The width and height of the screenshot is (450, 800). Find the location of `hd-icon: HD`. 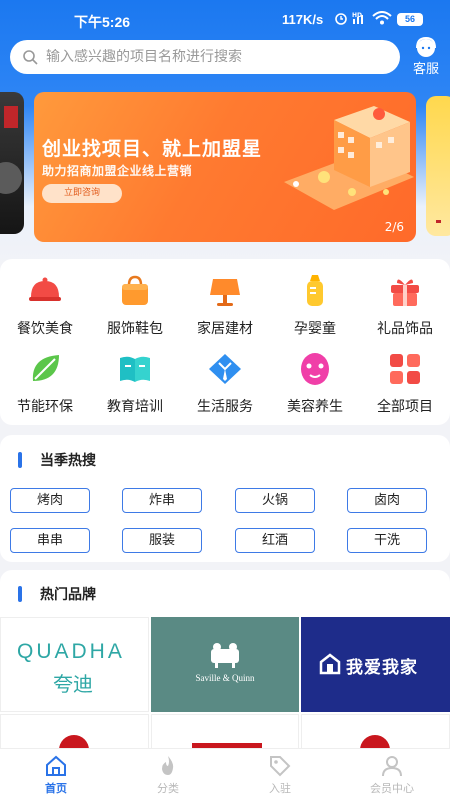

hd-icon: HD is located at coordinates (357, 18).